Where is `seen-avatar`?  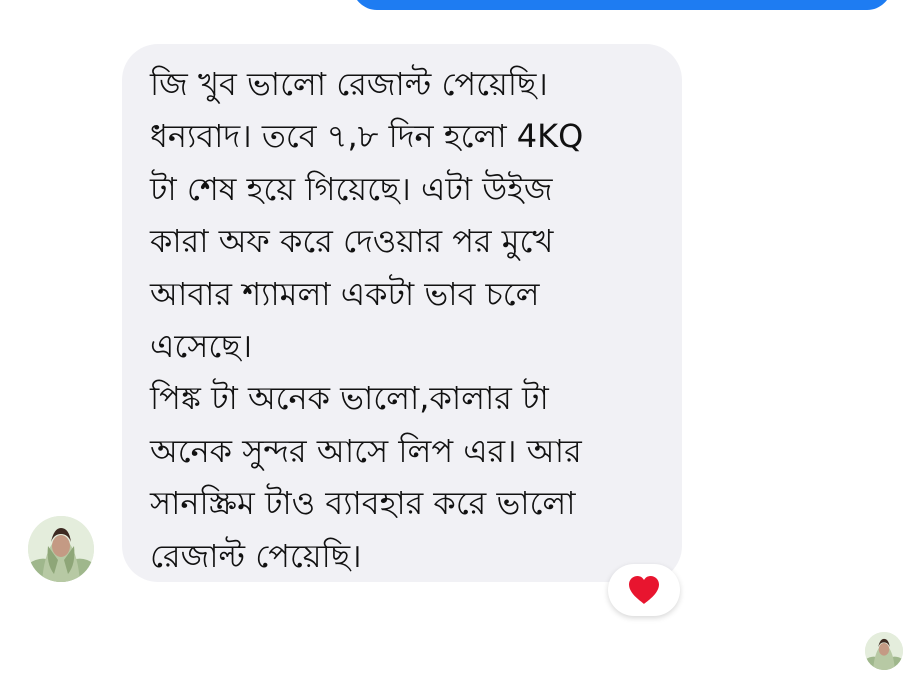 seen-avatar is located at coordinates (884, 651).